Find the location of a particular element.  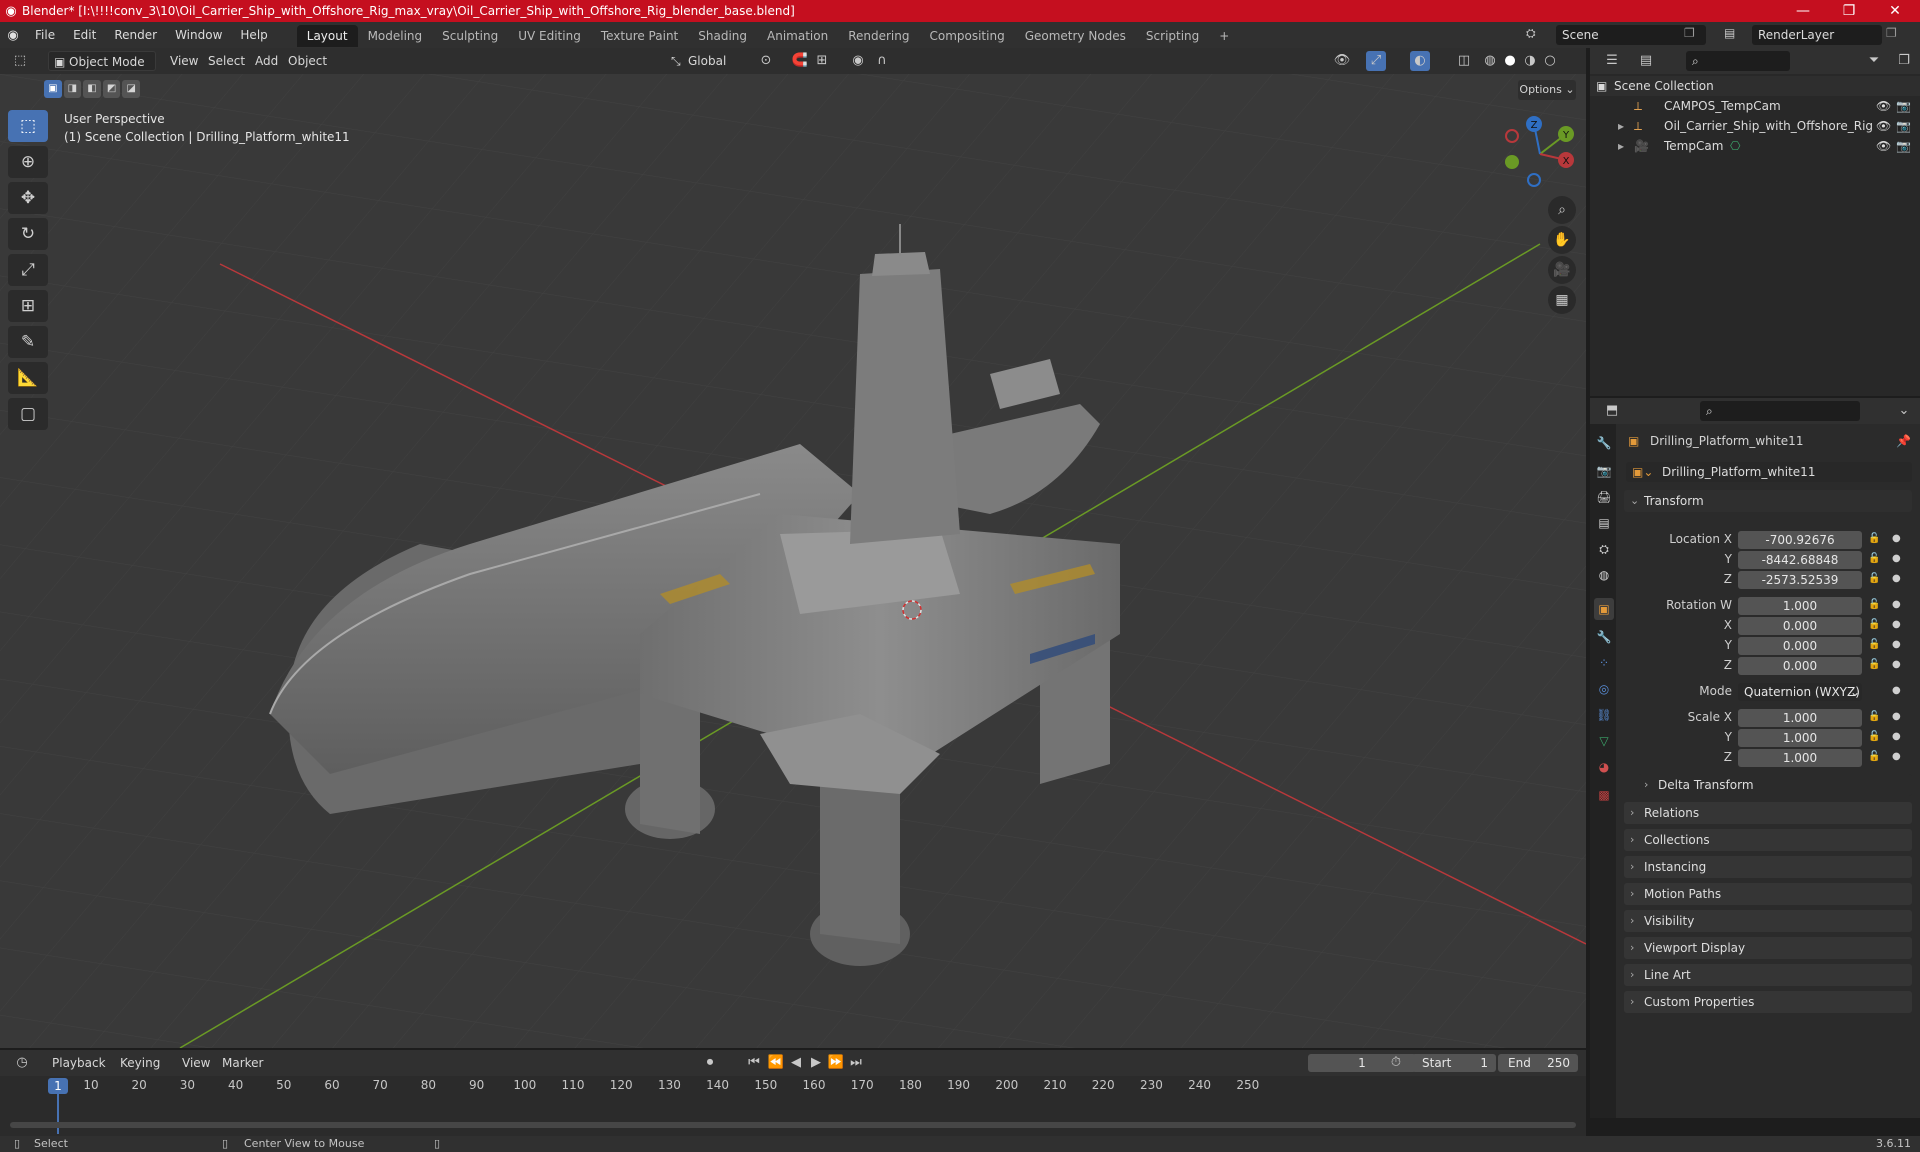

tab-compositing: Compositing is located at coordinates (966, 36).